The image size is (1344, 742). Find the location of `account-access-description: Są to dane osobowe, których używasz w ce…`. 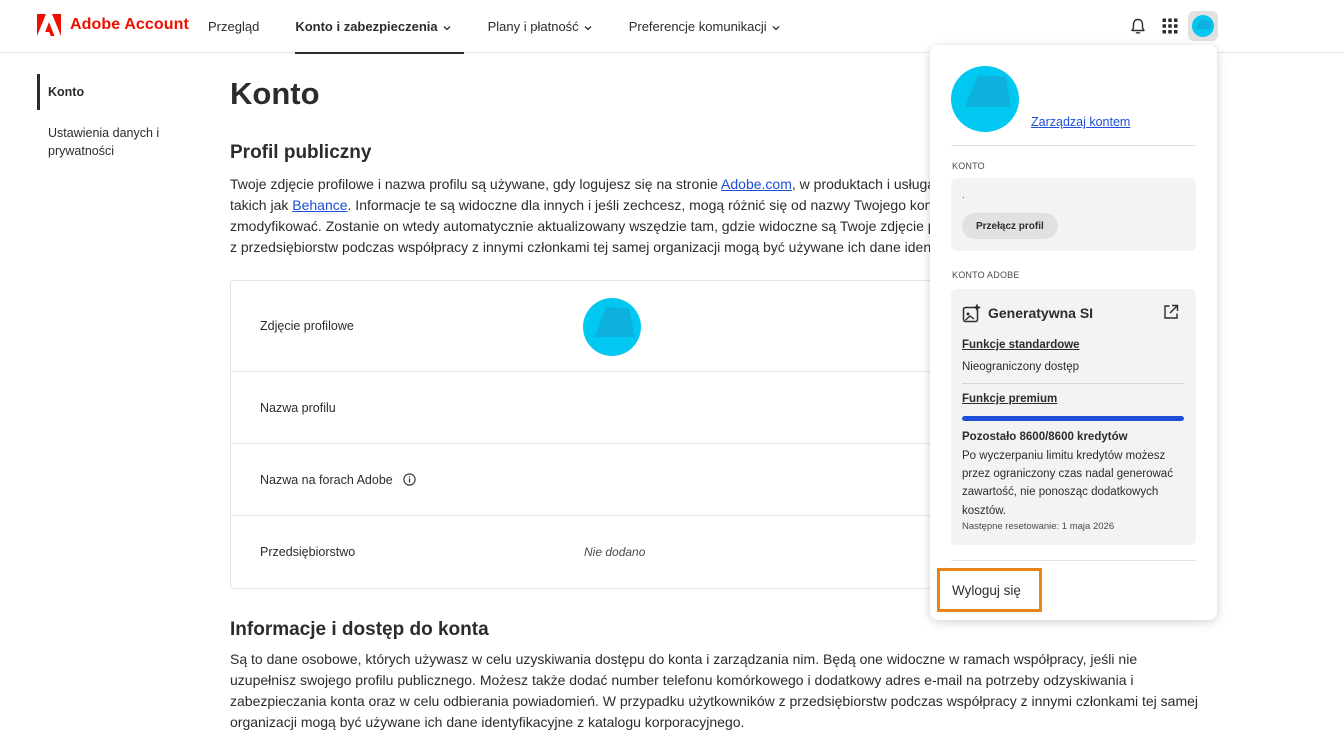

account-access-description: Są to dane osobowe, których używasz w ce… is located at coordinates (714, 690).